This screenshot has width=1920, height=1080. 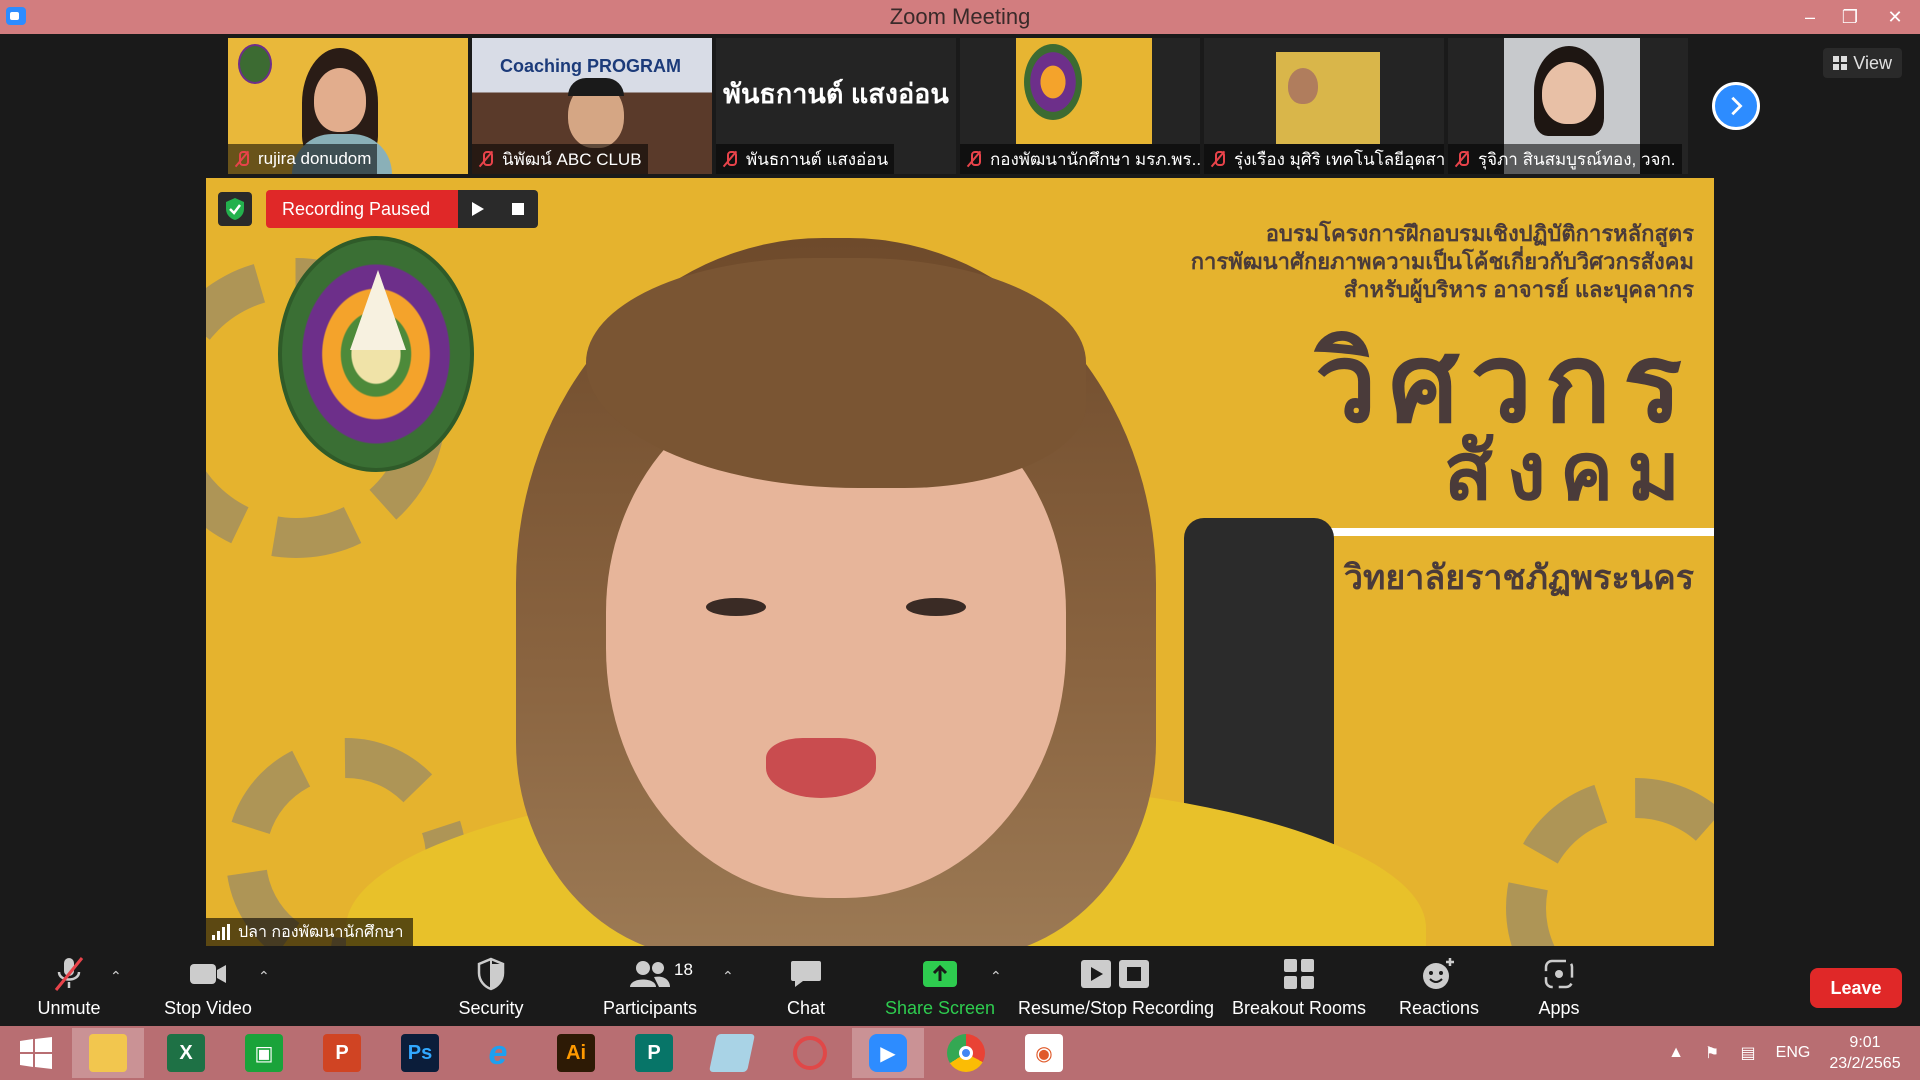 I want to click on muted-microphone-icon, so click(x=69, y=974).